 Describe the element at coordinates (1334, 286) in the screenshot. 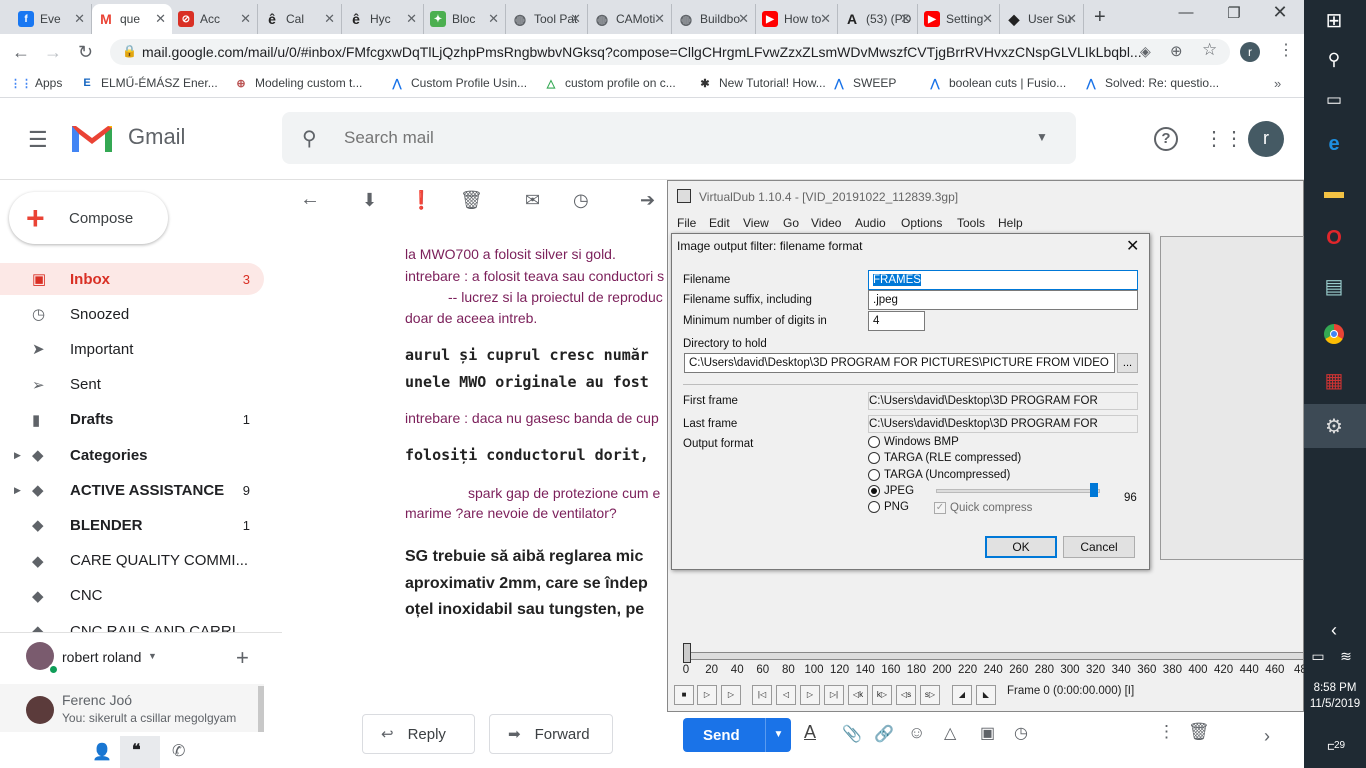

I see `app-window-icon: ▤` at that location.